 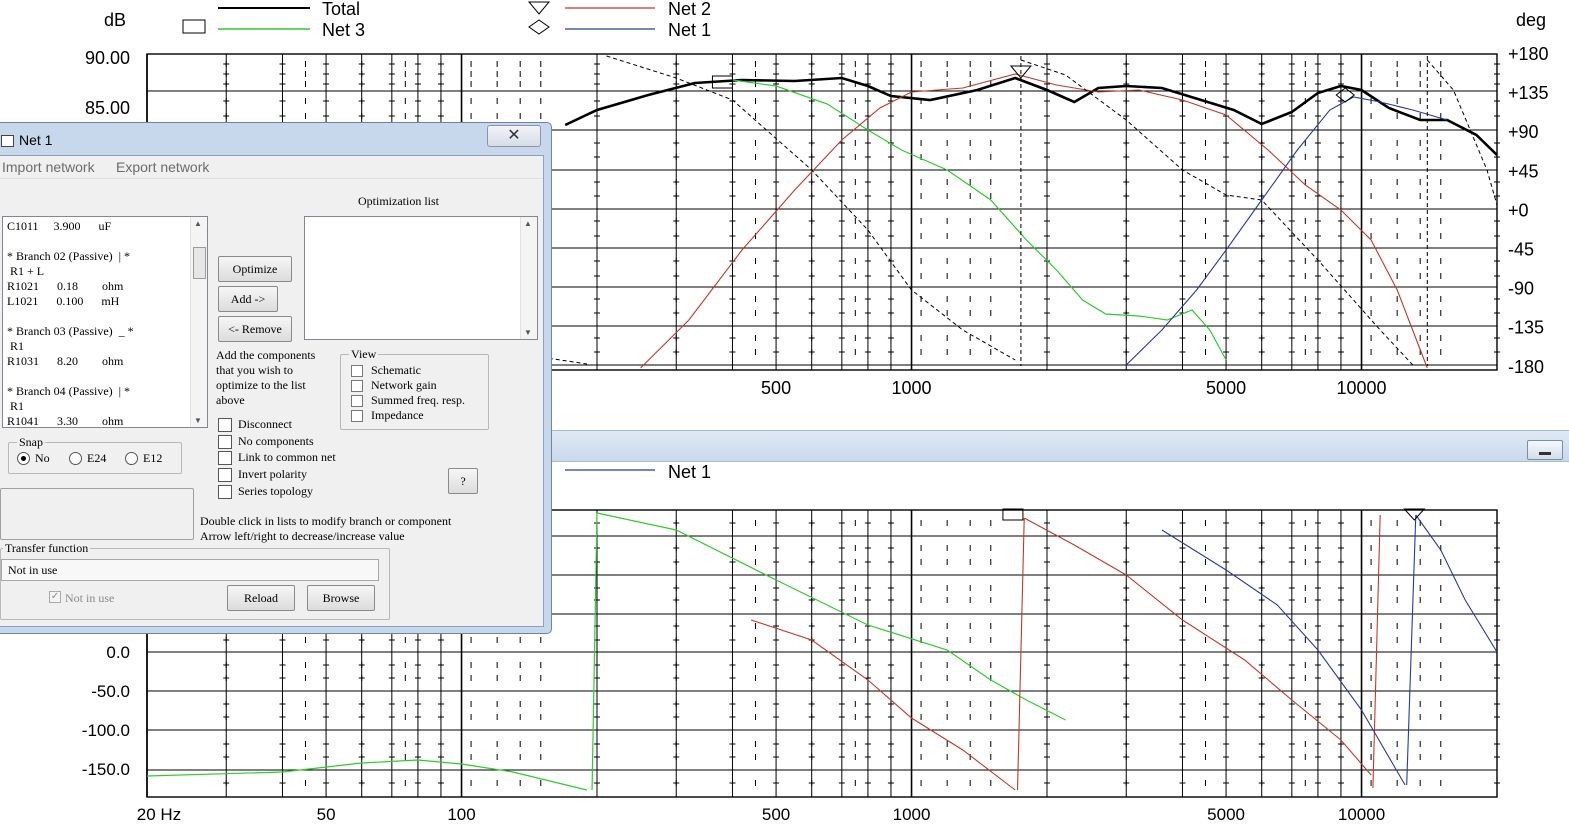 What do you see at coordinates (65, 420) in the screenshot?
I see `component-list-row: R1041 3.30 ohm` at bounding box center [65, 420].